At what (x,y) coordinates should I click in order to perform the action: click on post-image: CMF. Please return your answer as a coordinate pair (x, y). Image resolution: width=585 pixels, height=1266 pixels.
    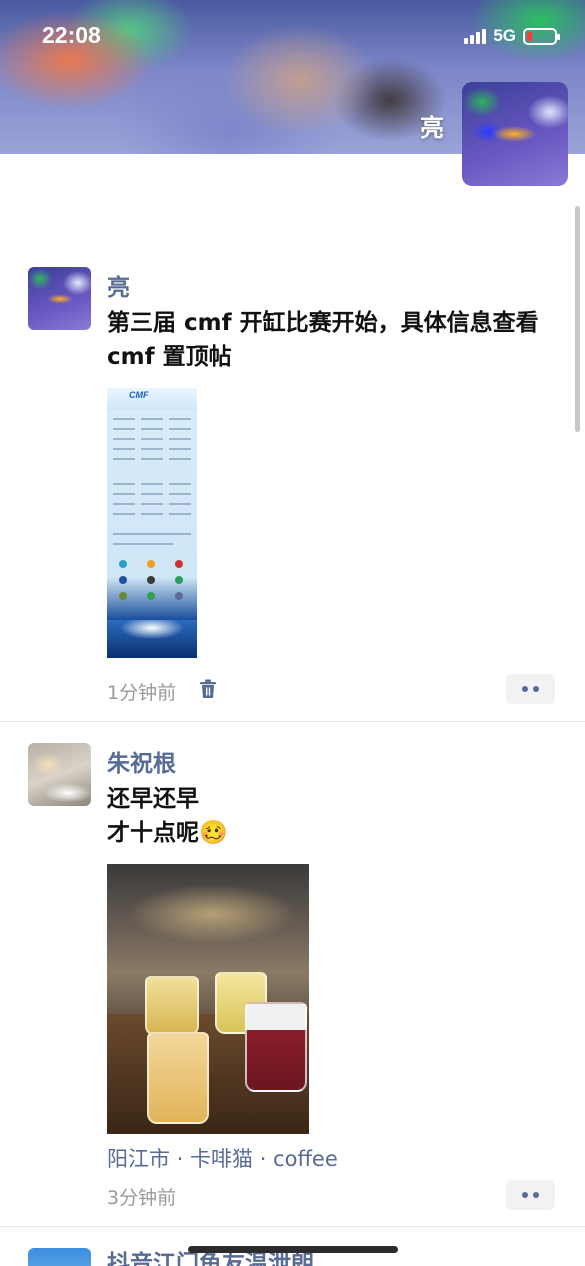
    Looking at the image, I should click on (152, 523).